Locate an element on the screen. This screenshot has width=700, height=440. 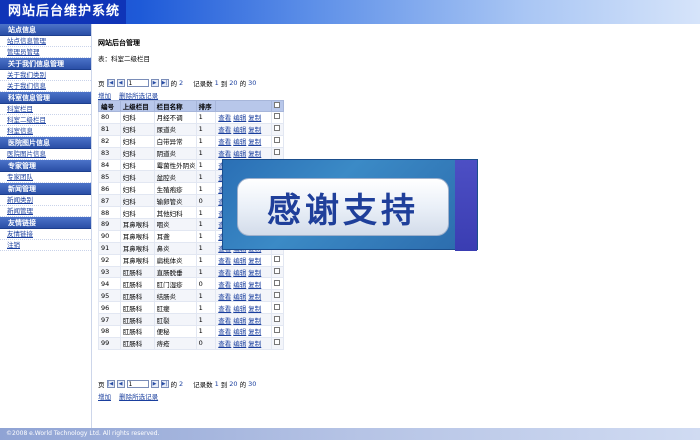
table-caption: 表：科室二级栏目 is located at coordinates (124, 59).